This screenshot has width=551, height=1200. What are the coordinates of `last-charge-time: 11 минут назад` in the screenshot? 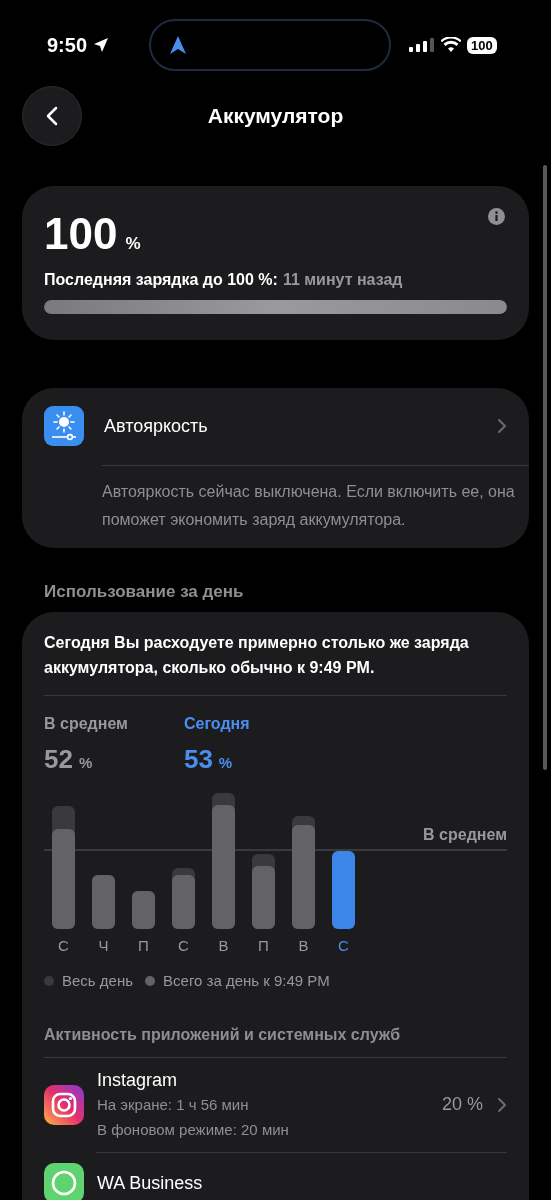 It's located at (342, 280).